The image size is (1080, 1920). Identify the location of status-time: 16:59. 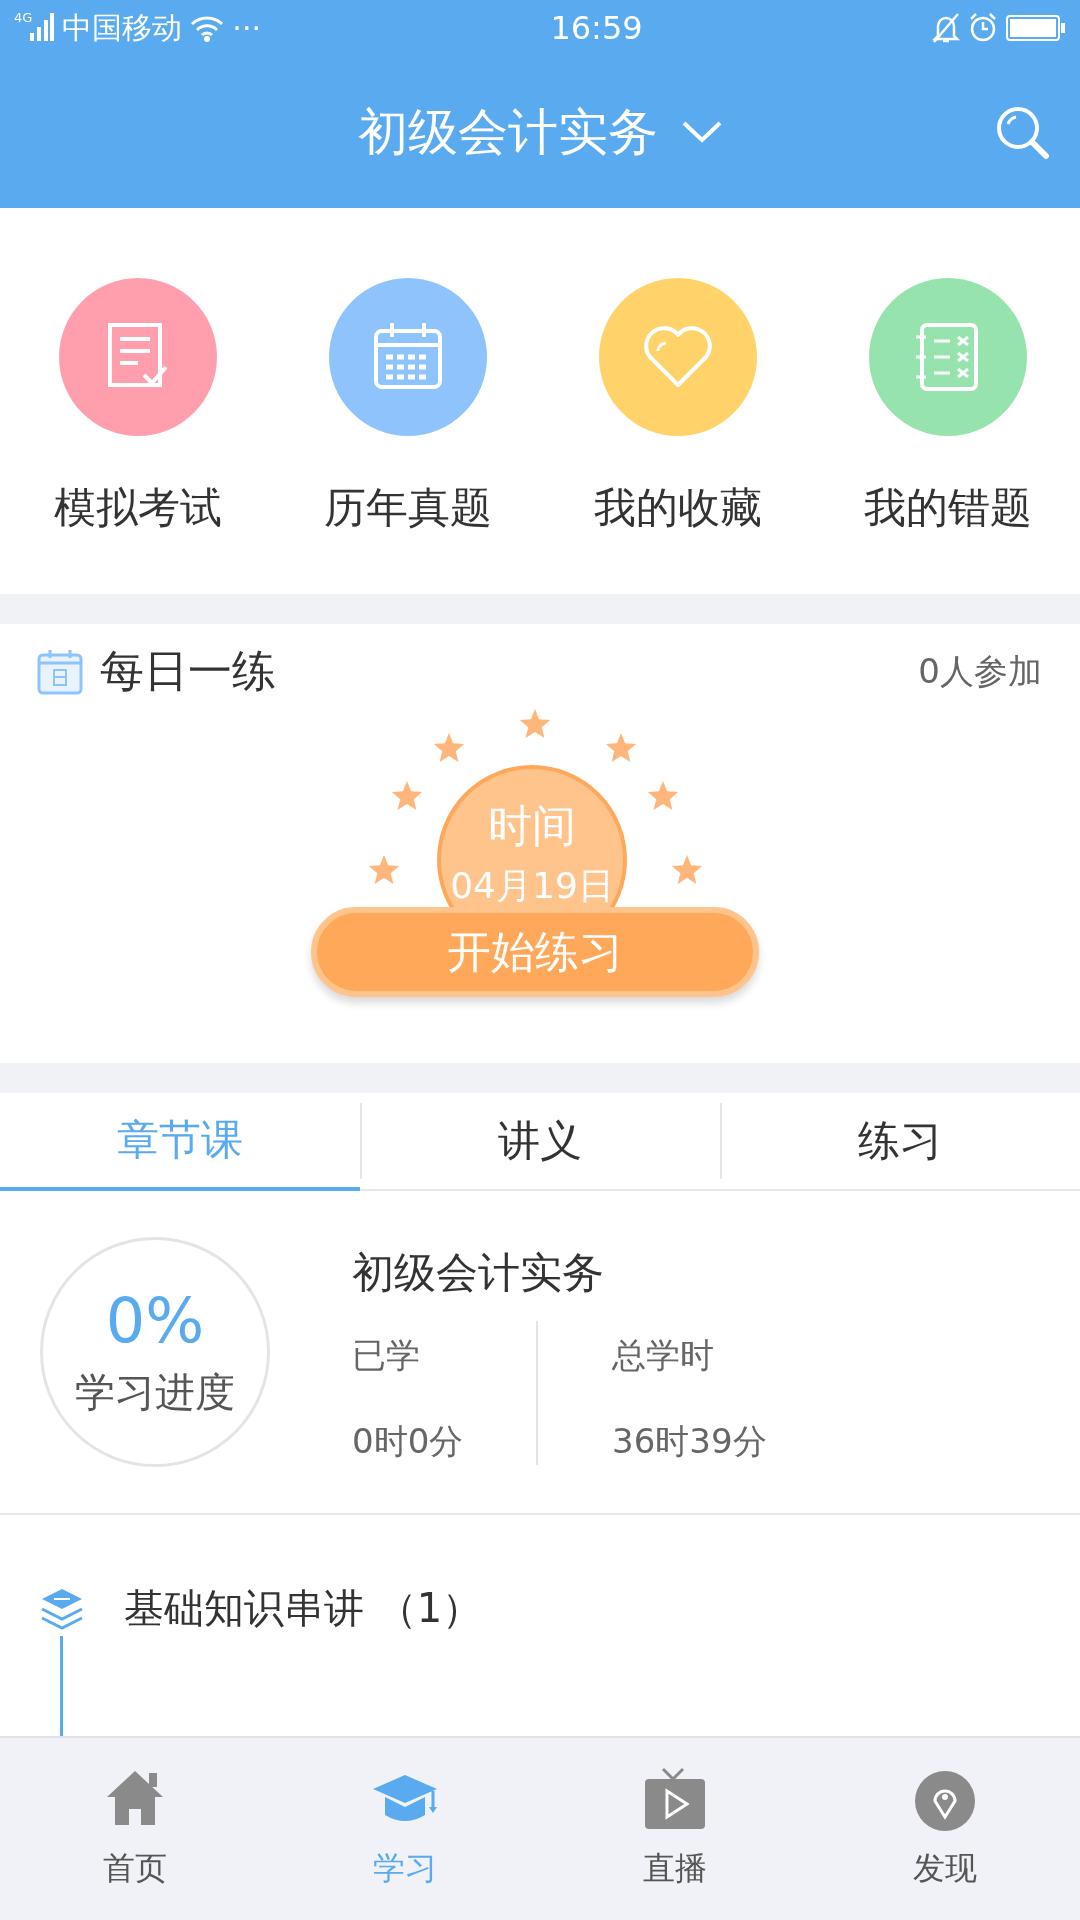
(596, 28).